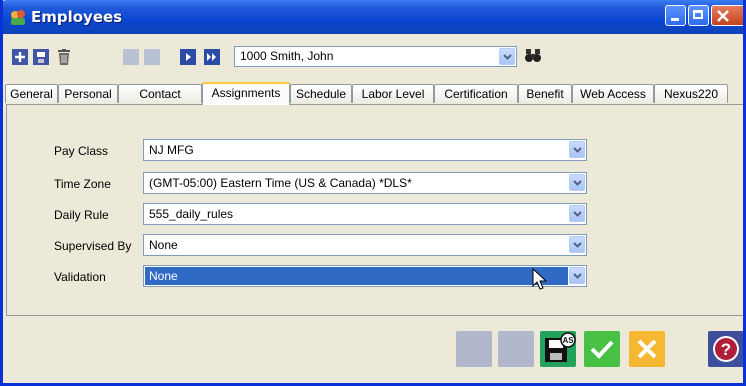 The image size is (746, 386). I want to click on daily-rule-select: 555_daily_rules, so click(365, 214).